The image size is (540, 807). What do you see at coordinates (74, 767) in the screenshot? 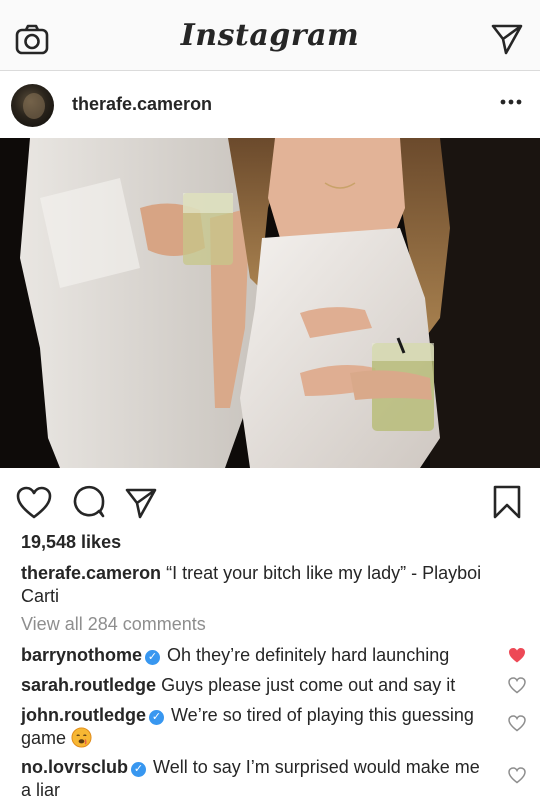
I see `comment-username: no.lovrsclub` at bounding box center [74, 767].